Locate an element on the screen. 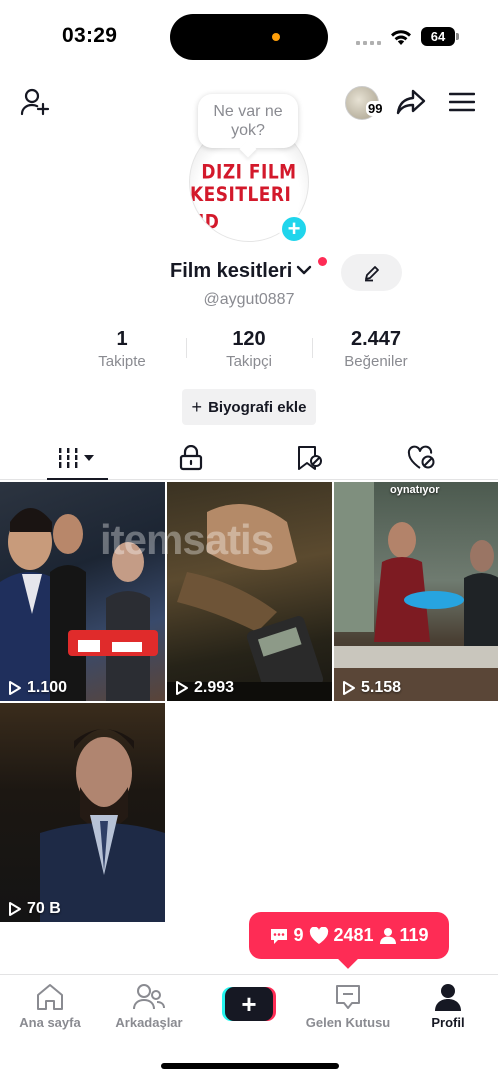 The image size is (498, 1080). person-icon is located at coordinates (387, 935).